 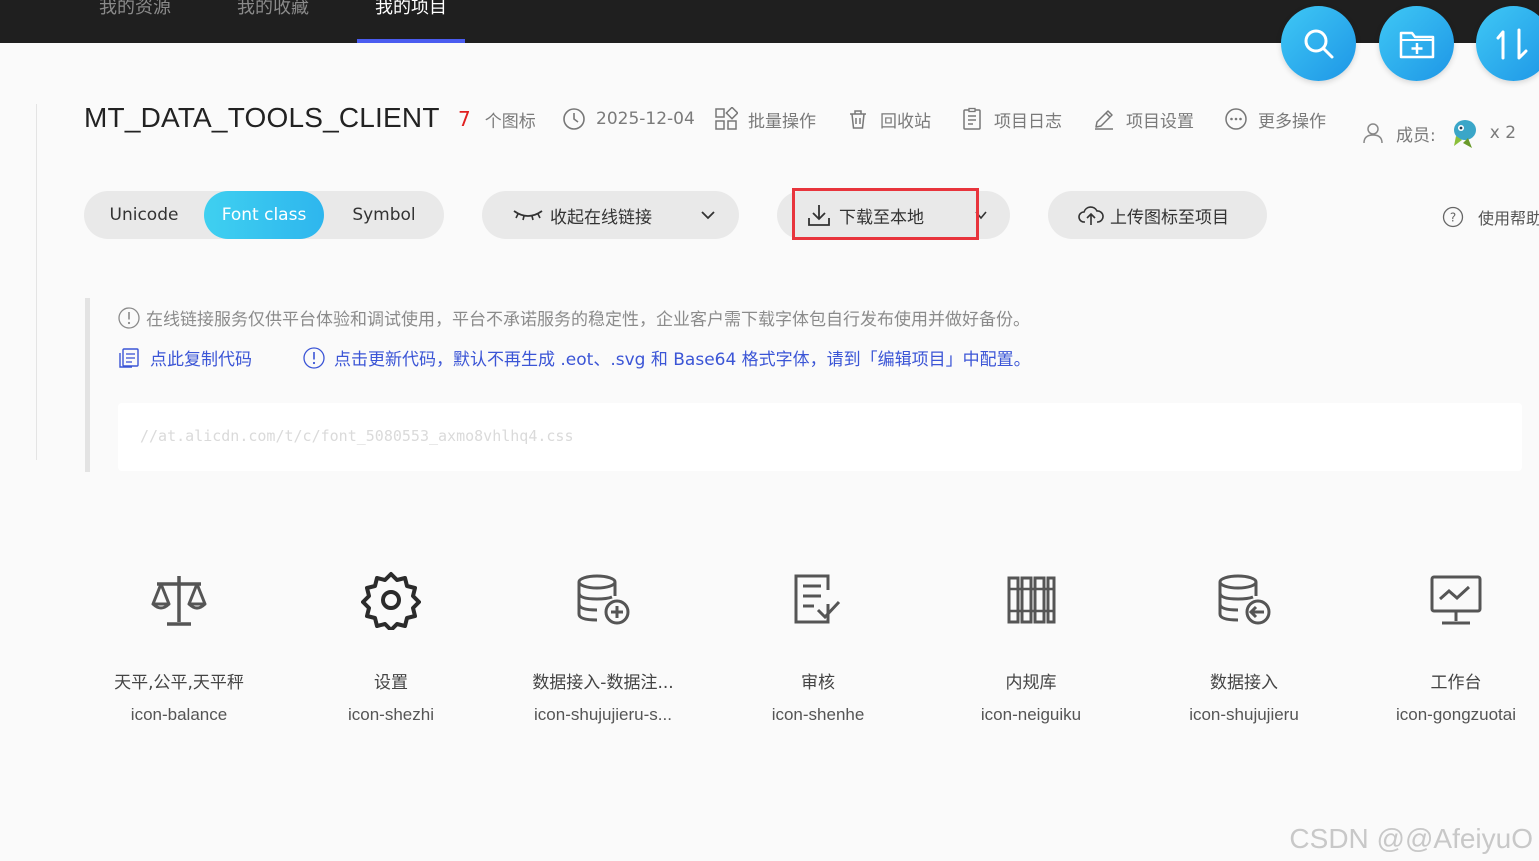 What do you see at coordinates (1236, 119) in the screenshot?
I see `more-icon` at bounding box center [1236, 119].